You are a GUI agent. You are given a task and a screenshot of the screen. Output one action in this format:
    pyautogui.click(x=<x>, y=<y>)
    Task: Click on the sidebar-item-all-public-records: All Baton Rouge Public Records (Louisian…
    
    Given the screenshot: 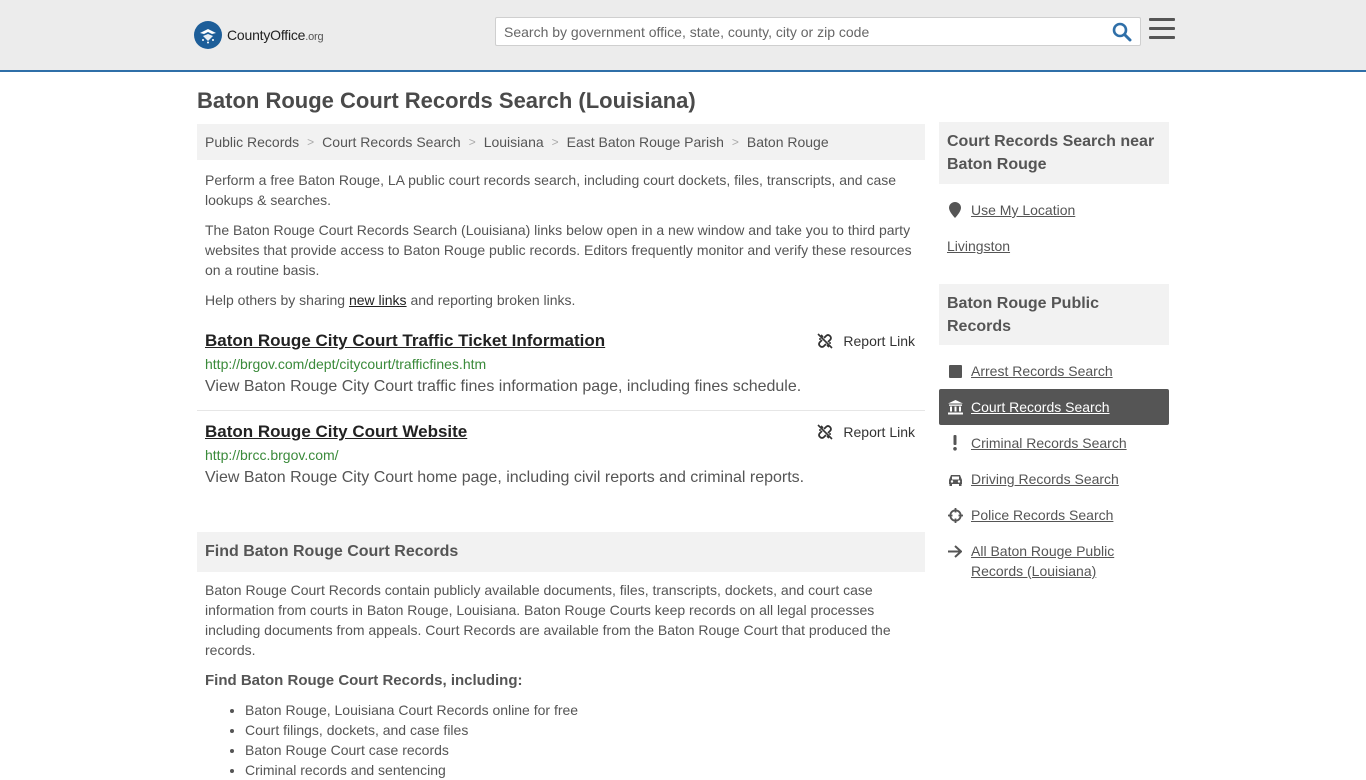 What is the action you would take?
    pyautogui.click(x=1054, y=561)
    